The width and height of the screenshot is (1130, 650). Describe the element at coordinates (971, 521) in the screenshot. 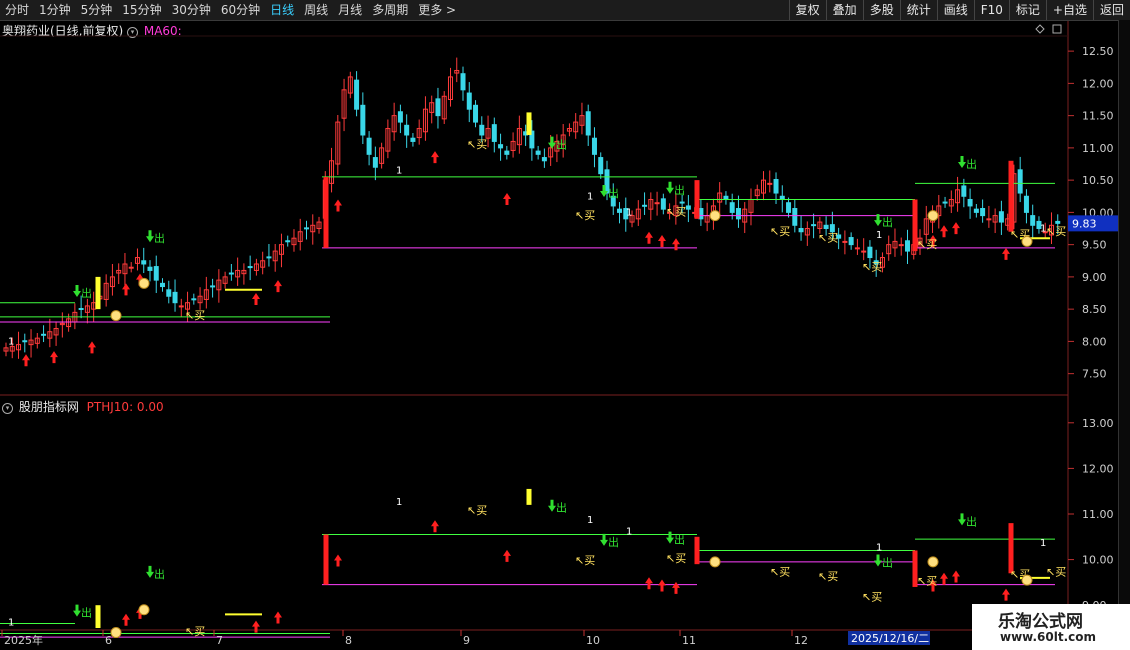

I see `sell-arrow-sub-6-label: 出` at that location.